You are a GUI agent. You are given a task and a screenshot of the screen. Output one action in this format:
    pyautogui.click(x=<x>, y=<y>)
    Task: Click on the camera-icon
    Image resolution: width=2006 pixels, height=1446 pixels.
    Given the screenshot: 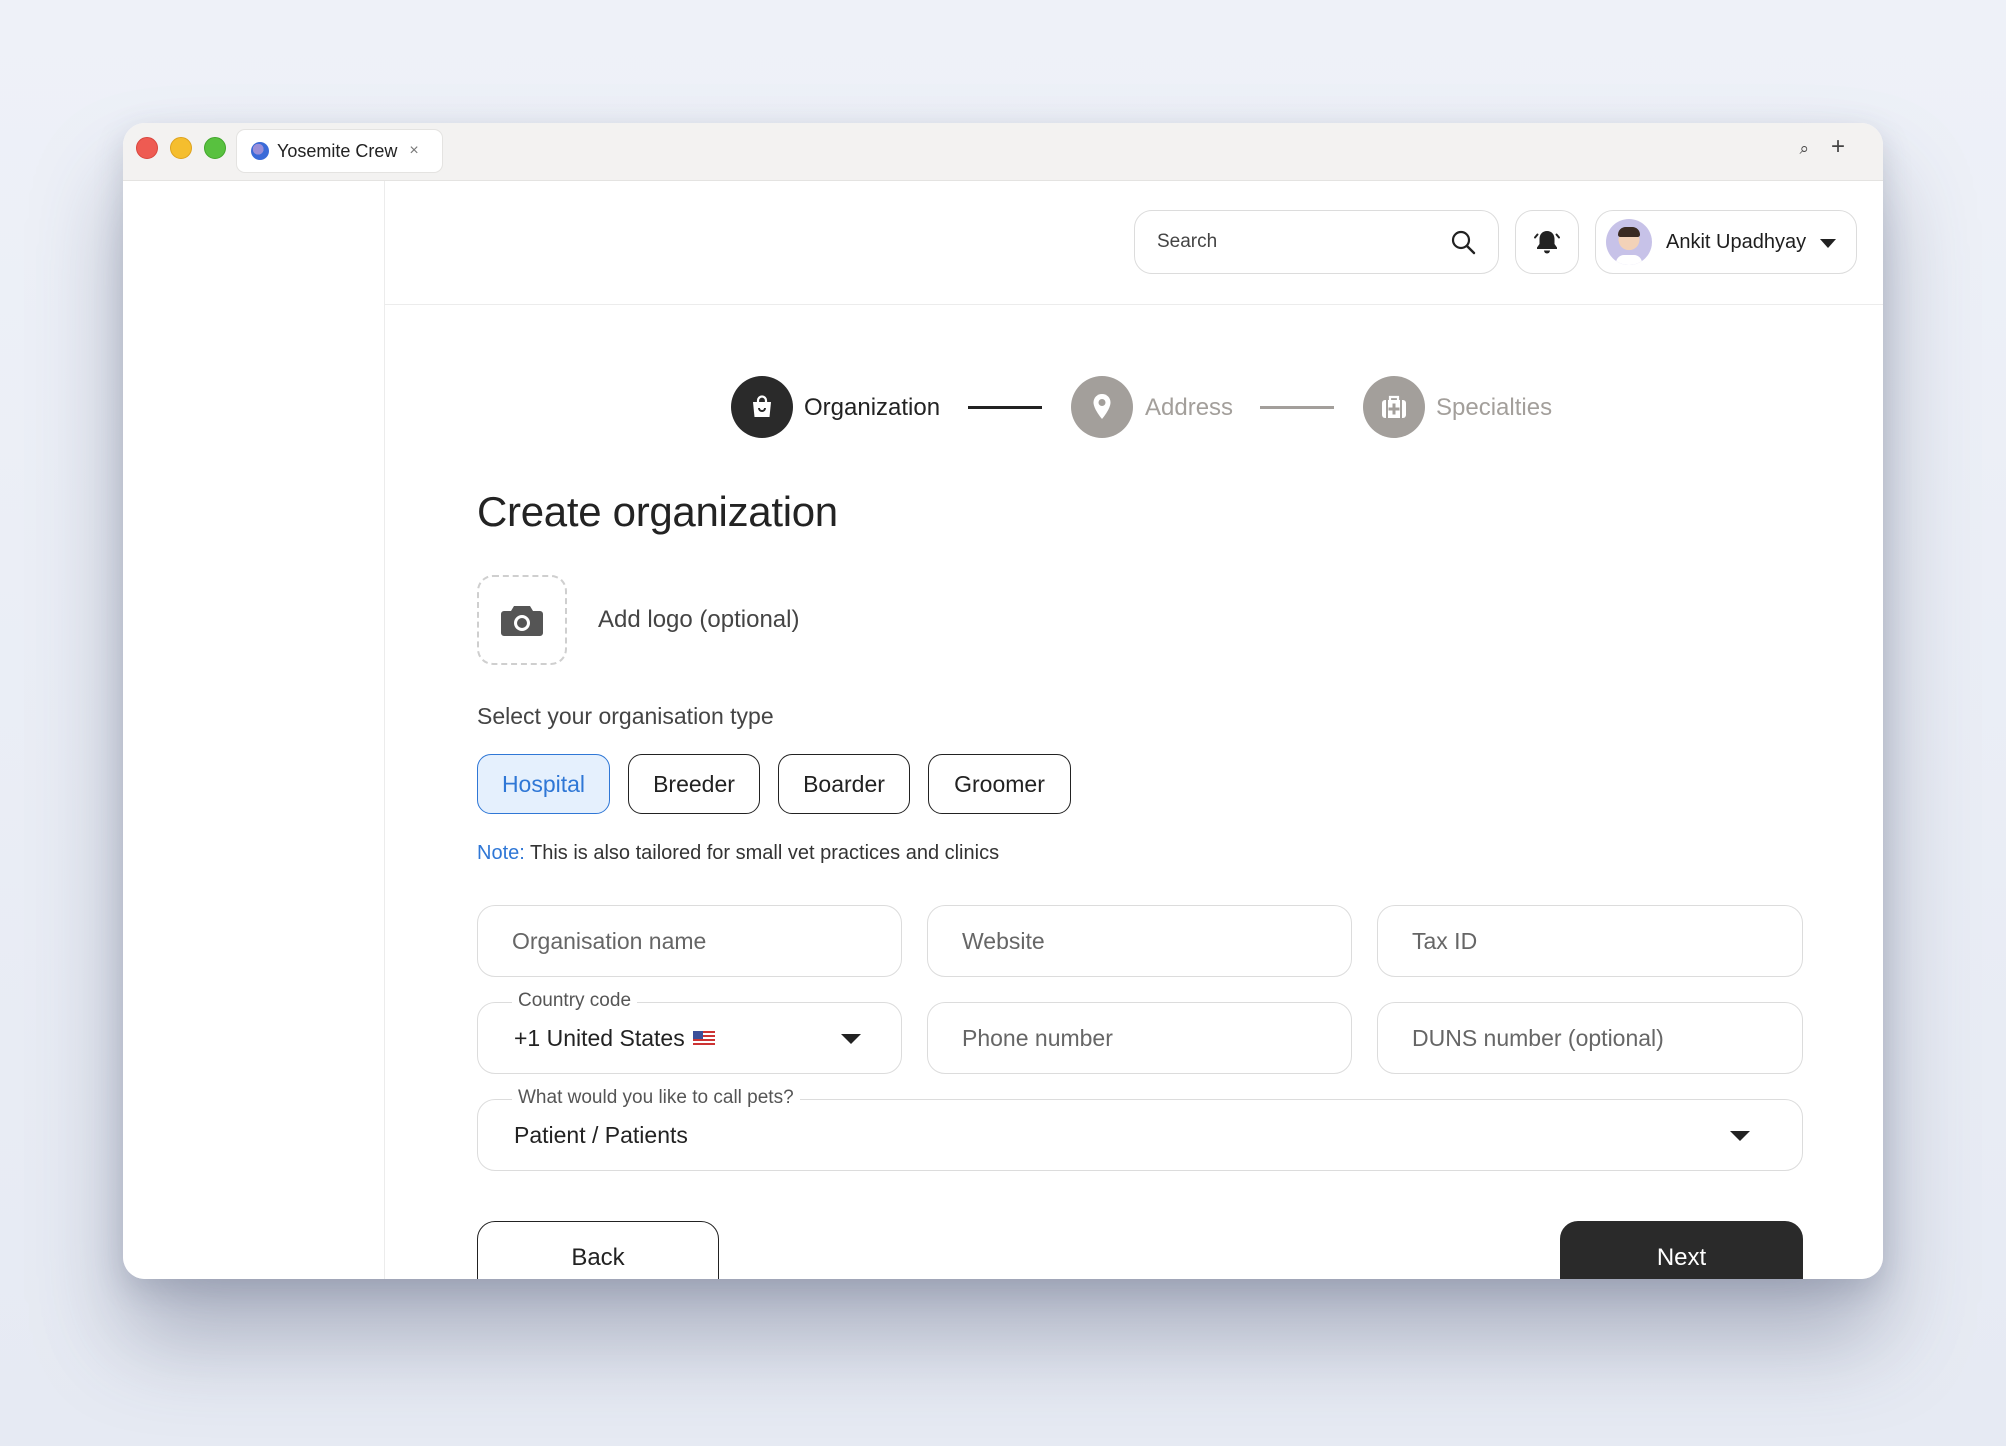 What is the action you would take?
    pyautogui.click(x=522, y=621)
    